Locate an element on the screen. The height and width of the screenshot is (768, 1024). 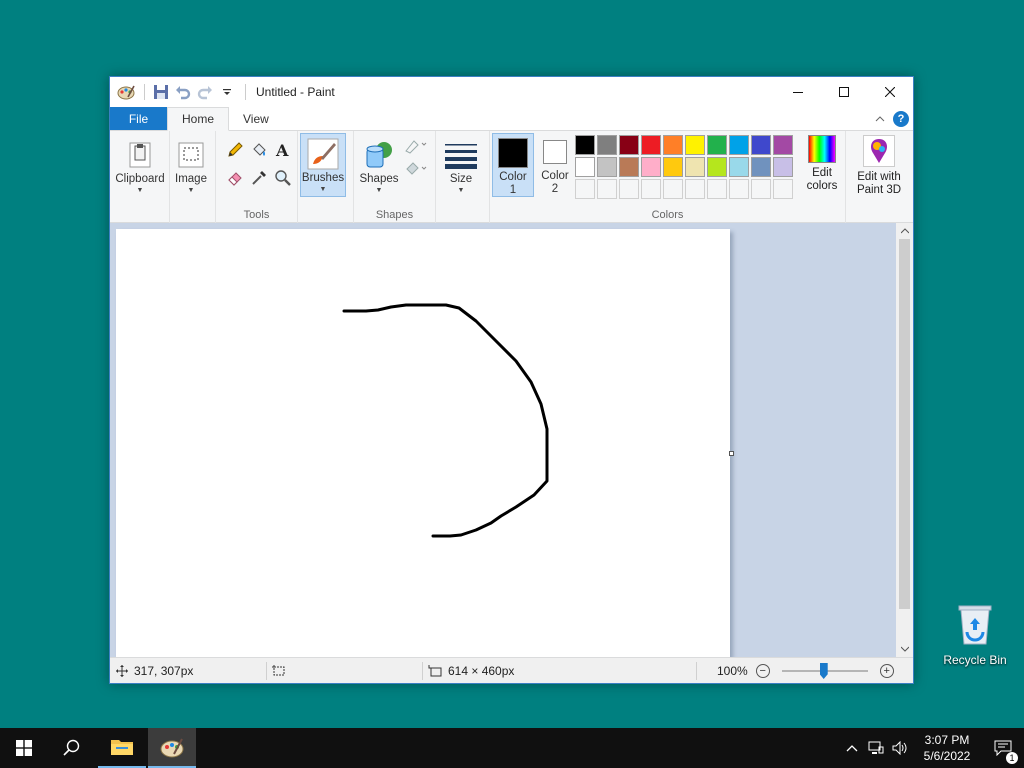
network-icon is located at coordinates (876, 747).